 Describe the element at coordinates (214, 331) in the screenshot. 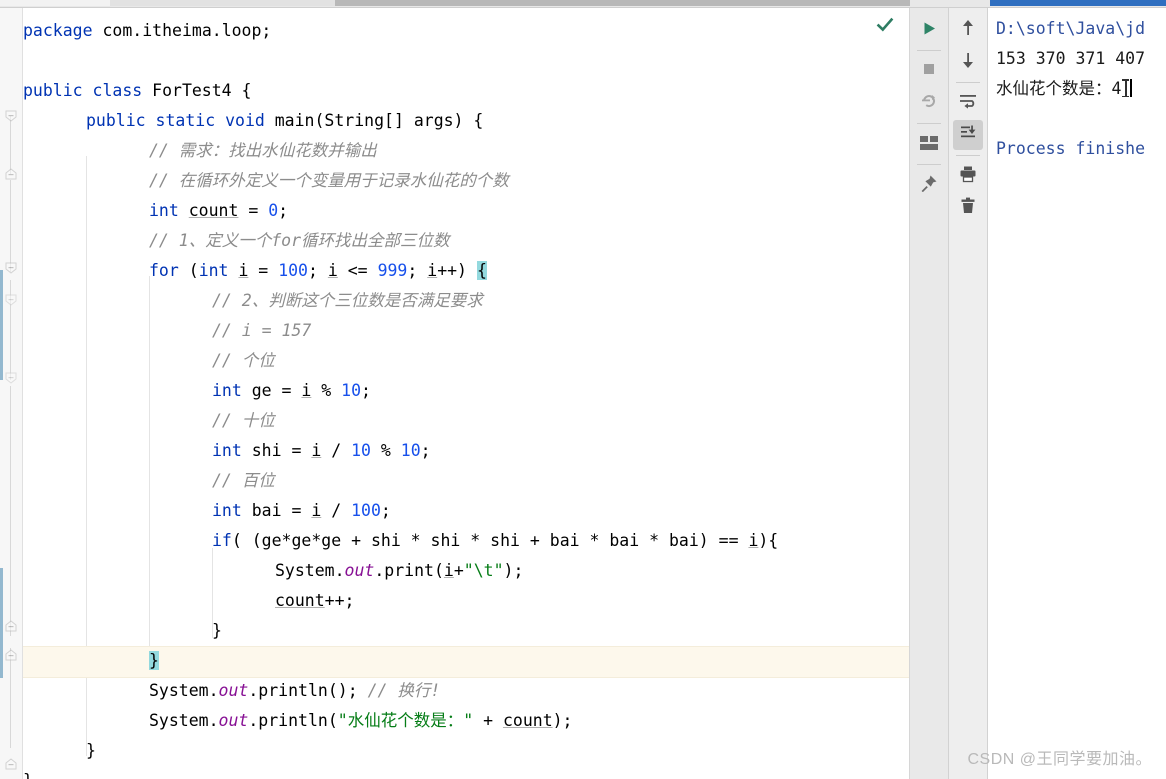

I see `code-line: // i = 157` at that location.